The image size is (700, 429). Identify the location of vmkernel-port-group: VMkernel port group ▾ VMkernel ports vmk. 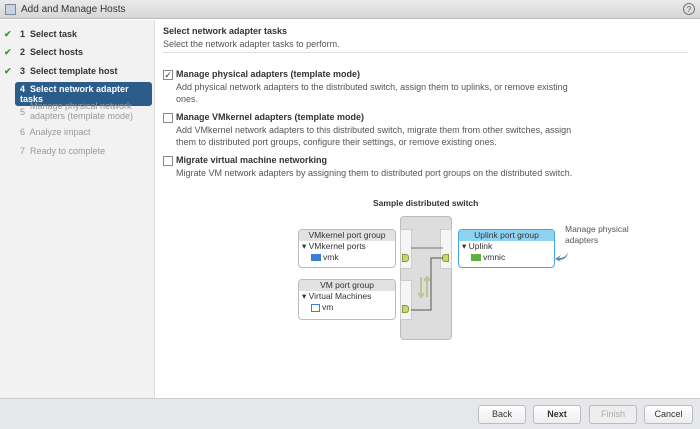
(347, 248).